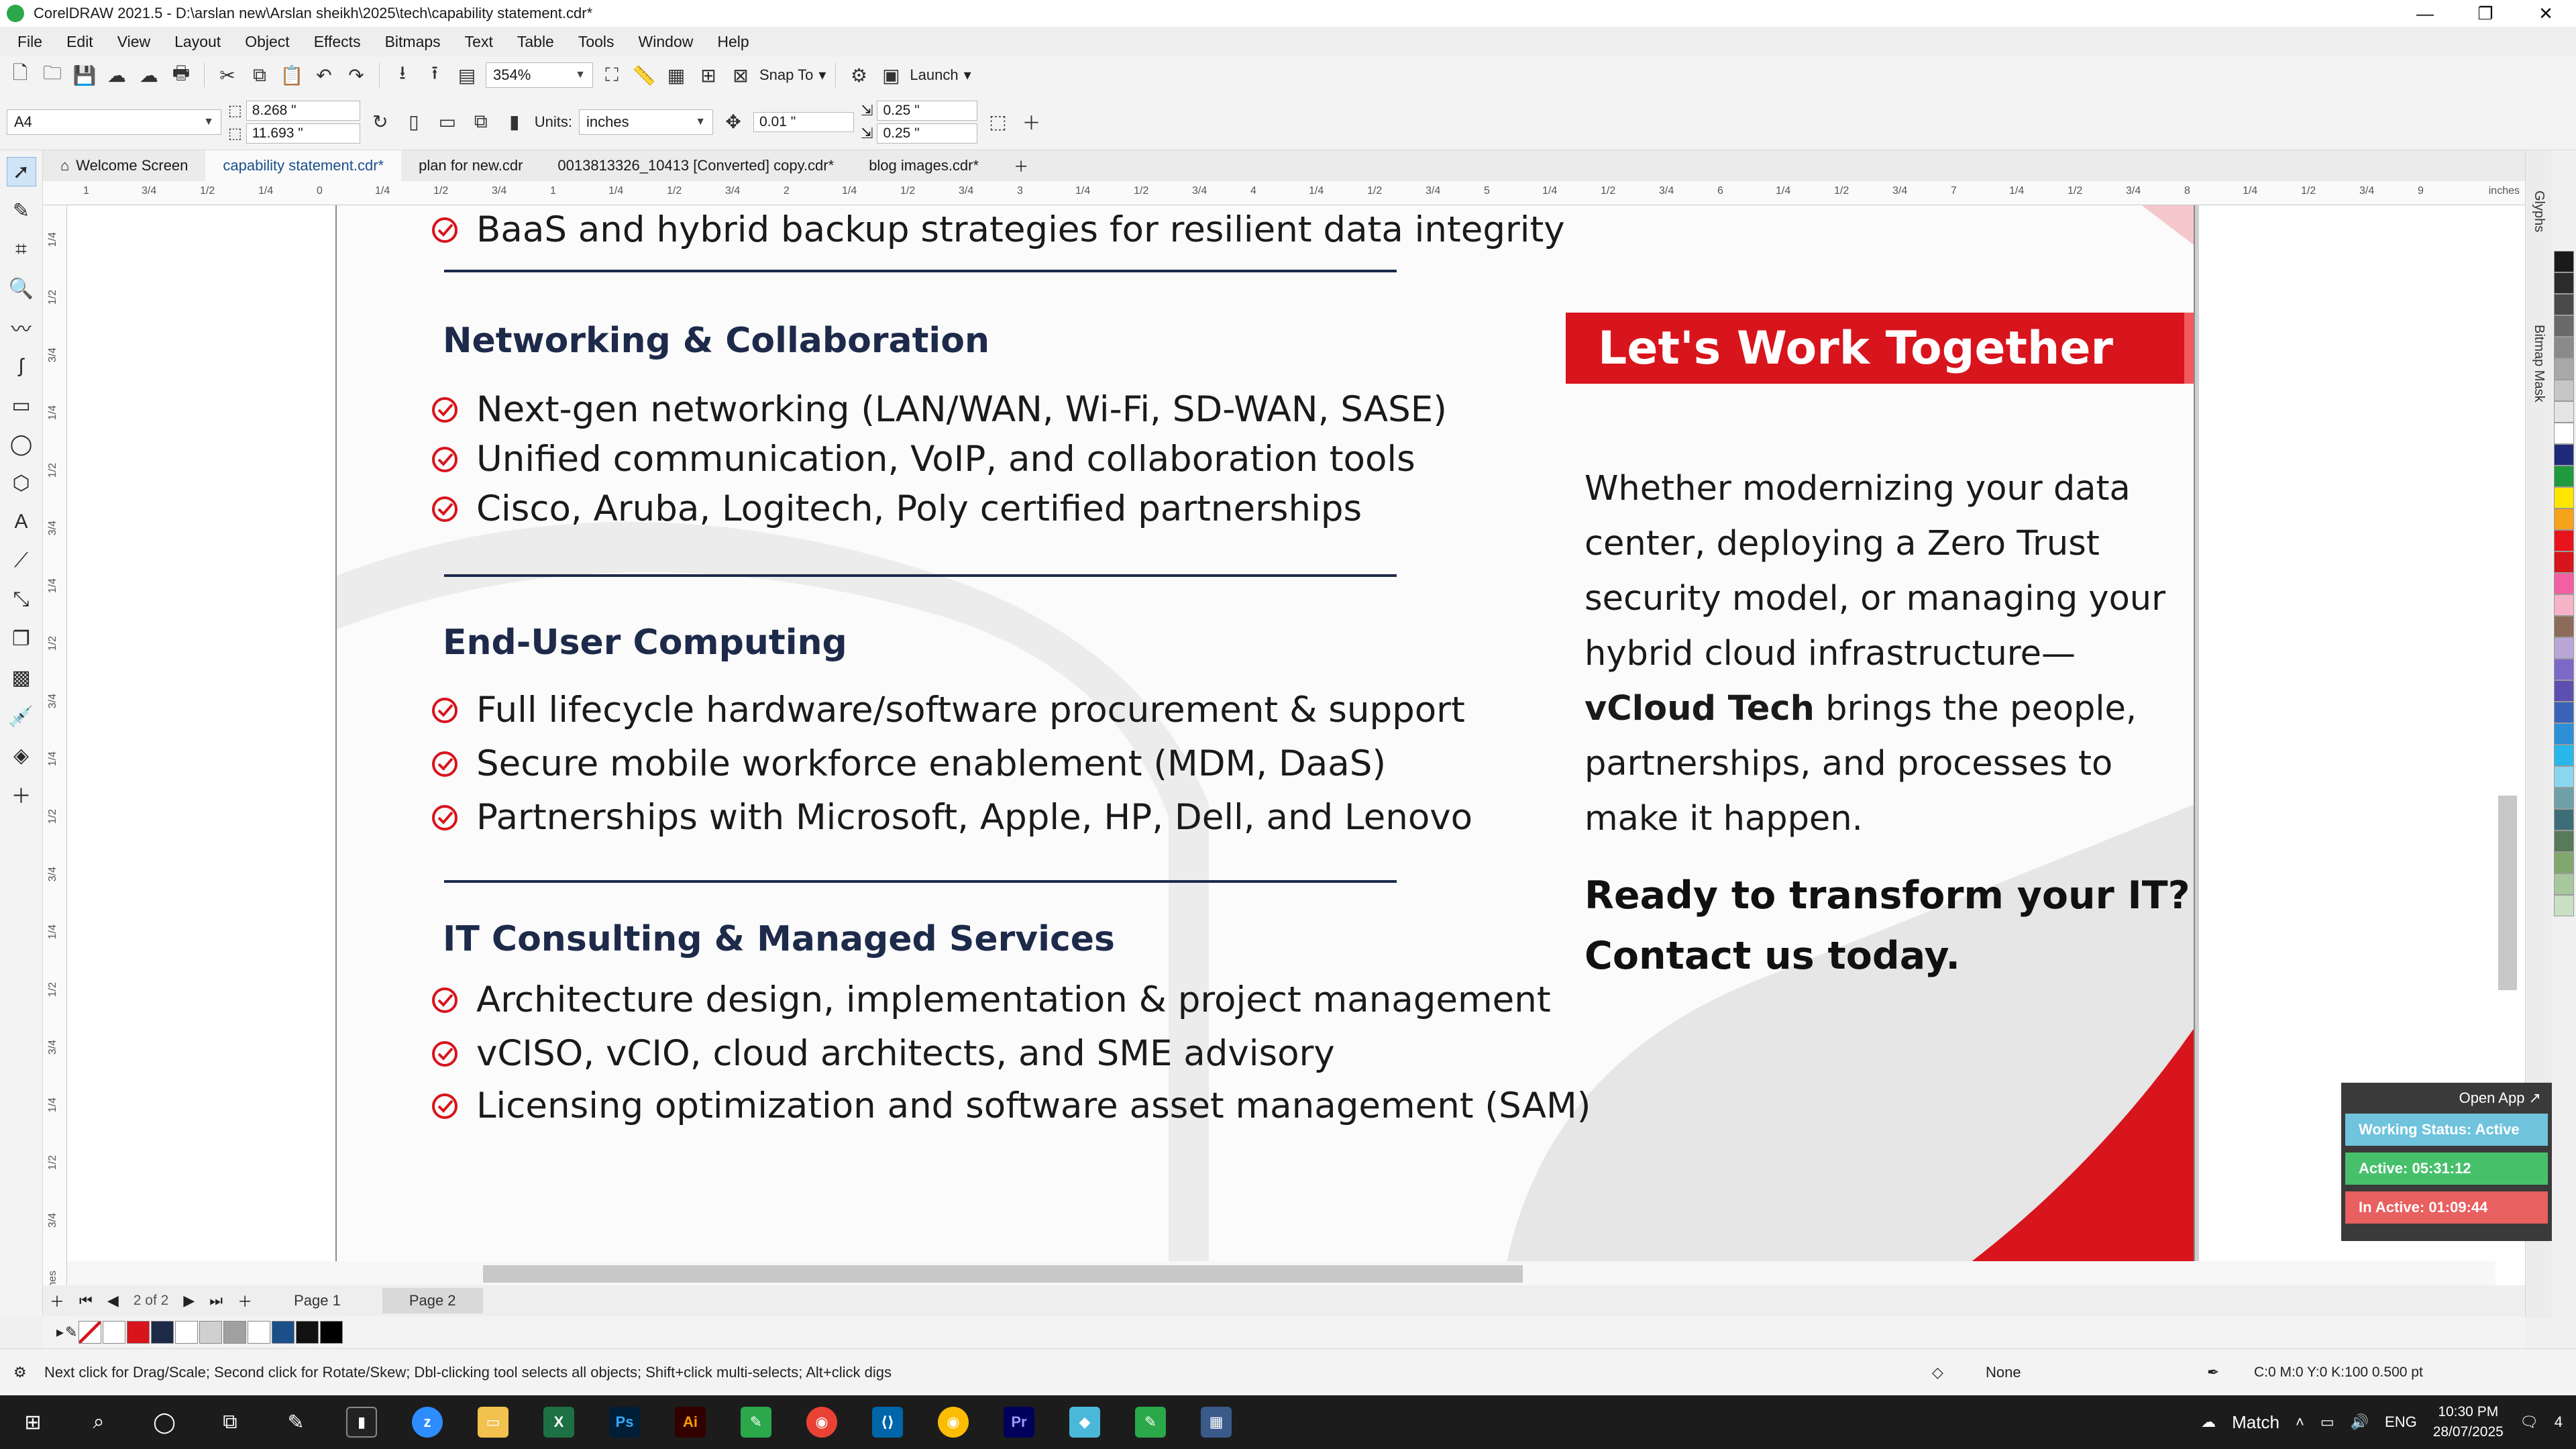 Image resolution: width=2576 pixels, height=1449 pixels. Describe the element at coordinates (21, 638) in the screenshot. I see `drop-shadow-icon: ❐` at that location.